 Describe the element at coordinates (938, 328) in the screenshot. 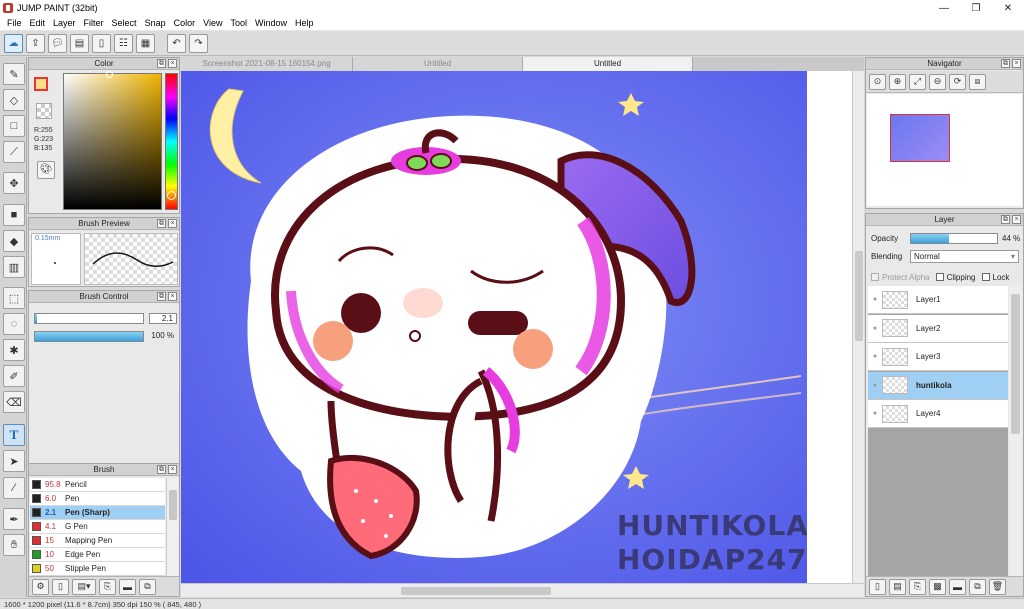

I see `layer-row: ● Layer2` at that location.